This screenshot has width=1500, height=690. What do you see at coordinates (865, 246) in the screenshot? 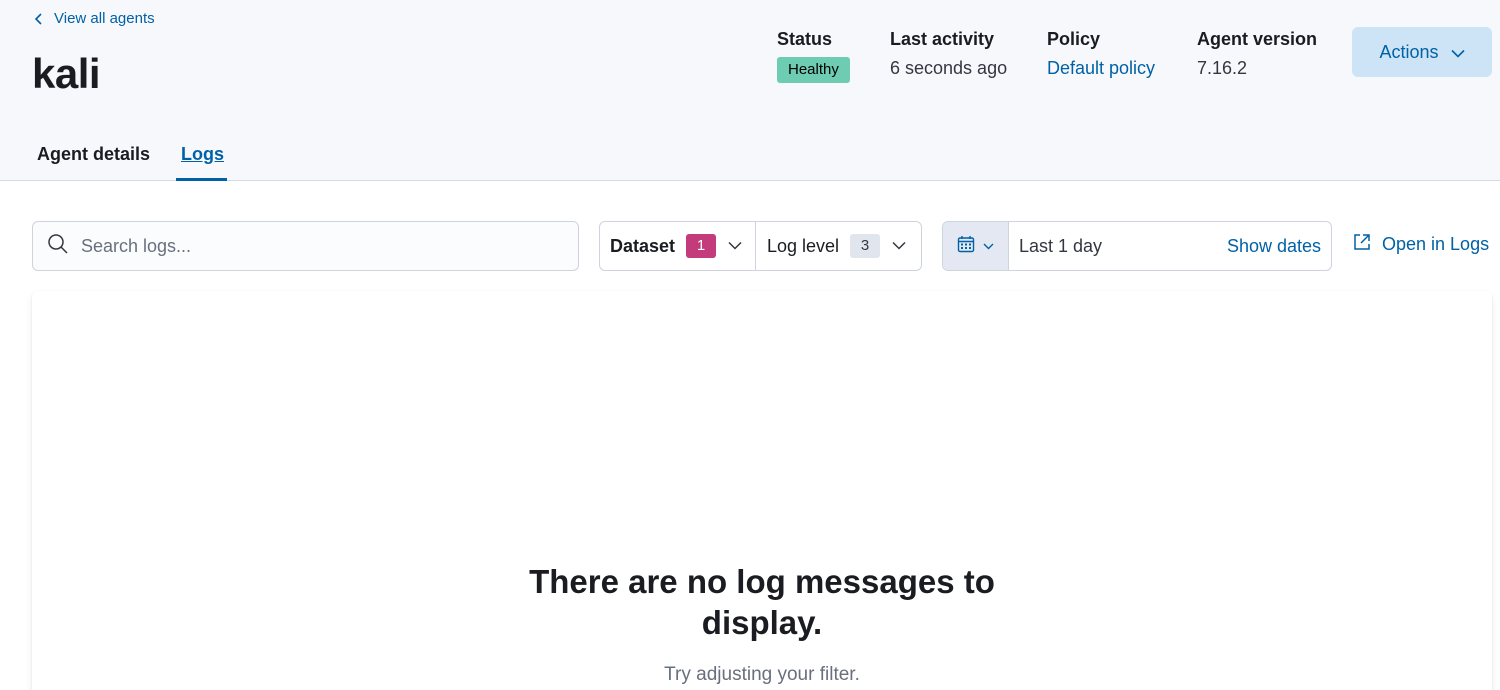
I see `log-level-count-badge: 3` at bounding box center [865, 246].